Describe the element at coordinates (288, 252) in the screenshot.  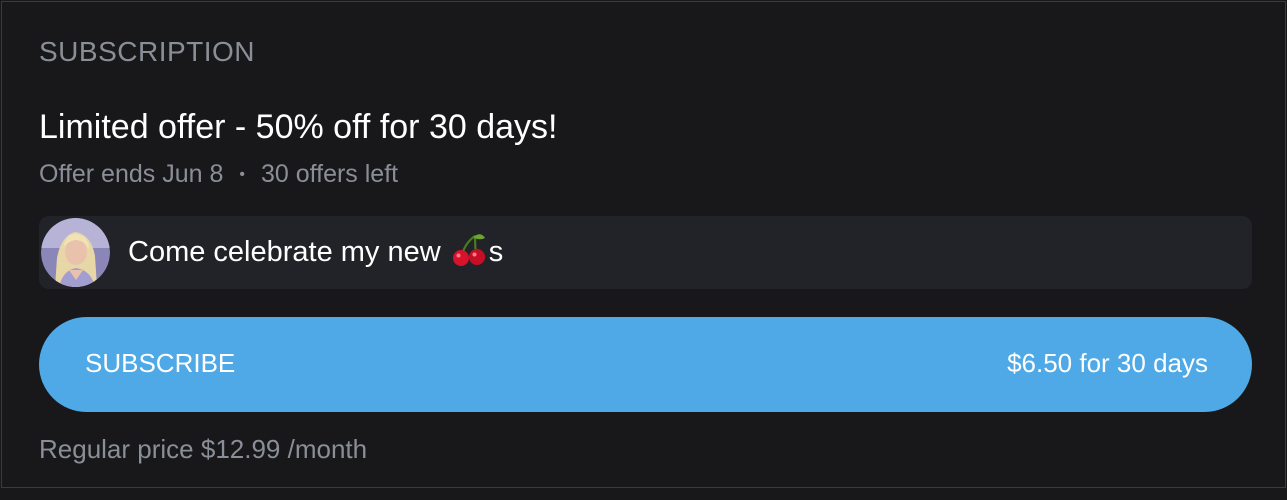
I see `message-text-before: Come celebrate my new` at that location.